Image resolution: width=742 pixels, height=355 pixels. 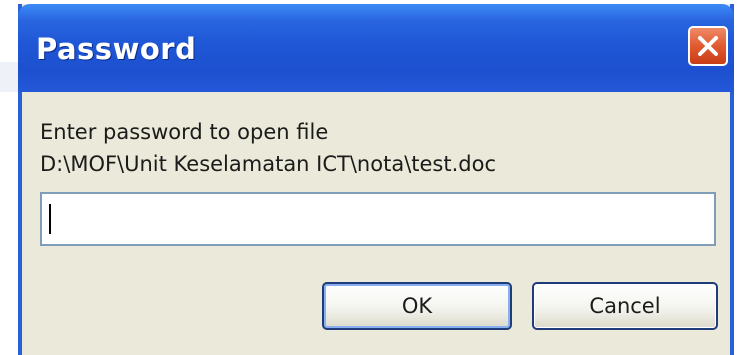 I want to click on close-icon, so click(x=708, y=46).